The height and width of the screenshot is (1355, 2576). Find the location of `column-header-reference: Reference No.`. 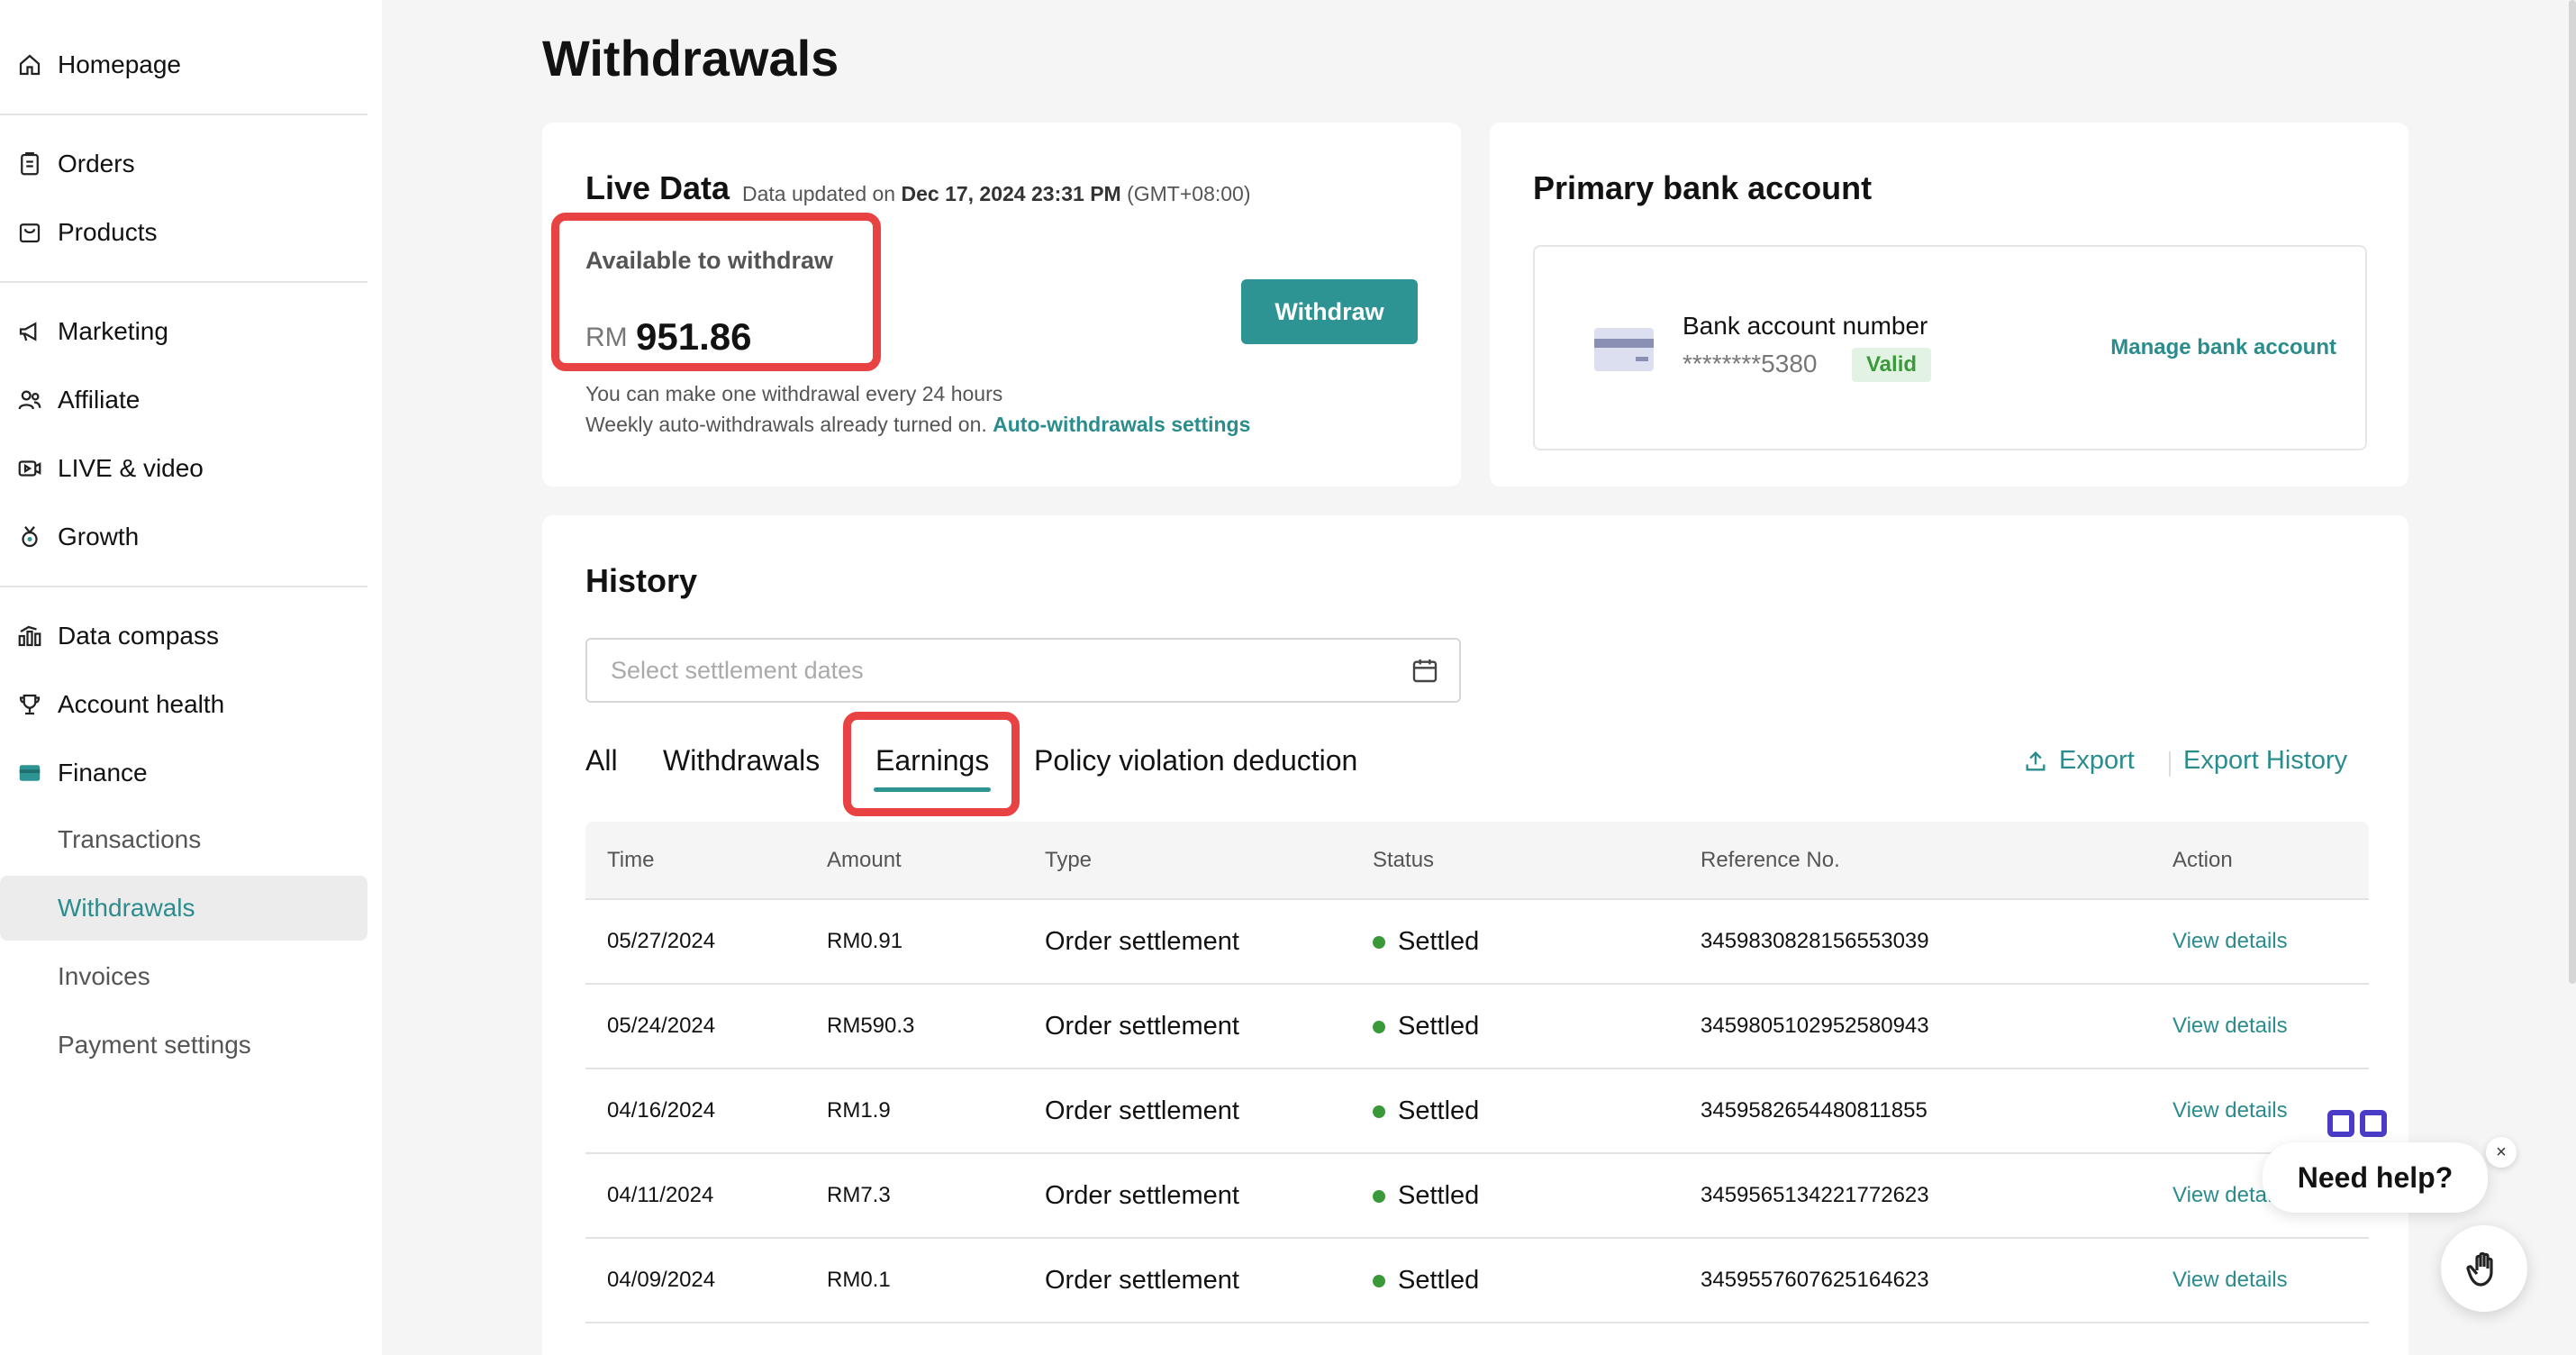

column-header-reference: Reference No. is located at coordinates (1915, 861).